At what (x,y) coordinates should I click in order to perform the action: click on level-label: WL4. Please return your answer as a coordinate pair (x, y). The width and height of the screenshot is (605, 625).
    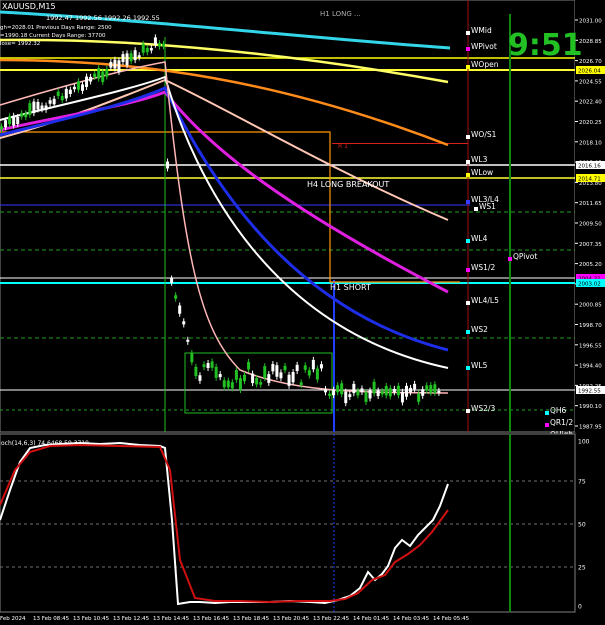
    Looking at the image, I should click on (479, 238).